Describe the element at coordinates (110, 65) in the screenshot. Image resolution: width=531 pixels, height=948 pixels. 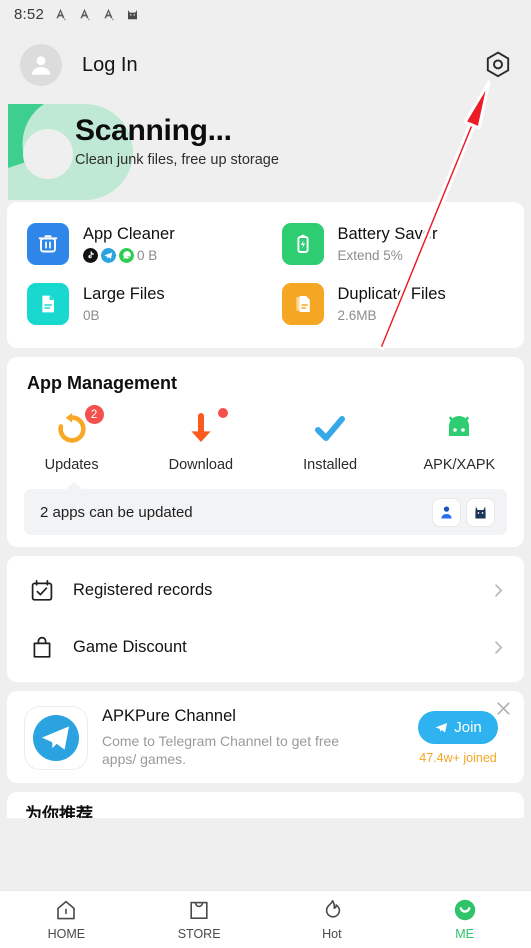
I see `login-button: Log In` at that location.